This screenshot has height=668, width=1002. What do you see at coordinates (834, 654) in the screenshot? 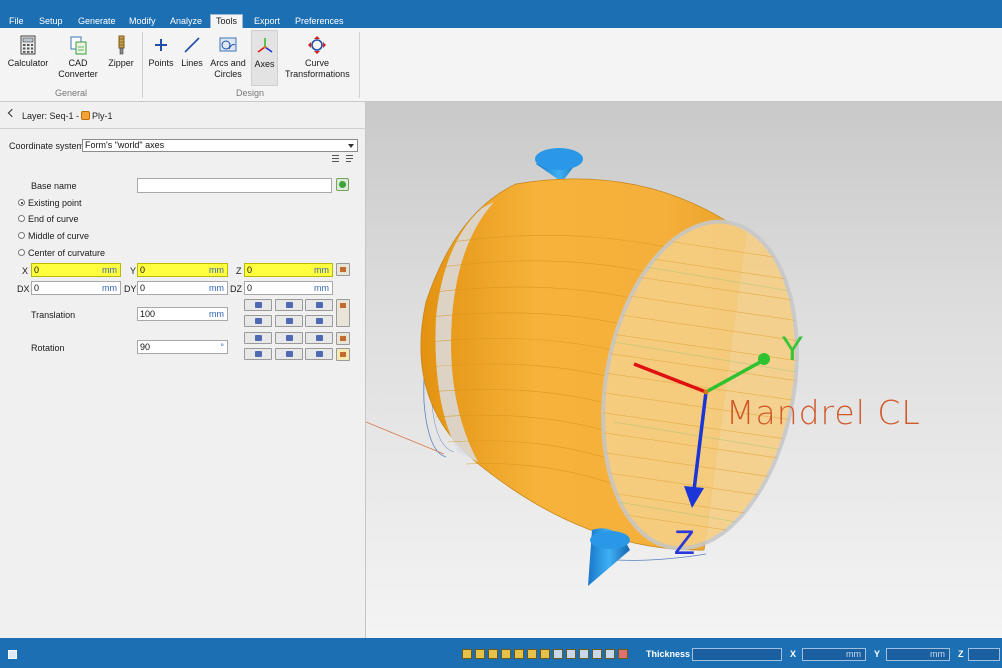
I see `status-x-field: mm` at bounding box center [834, 654].